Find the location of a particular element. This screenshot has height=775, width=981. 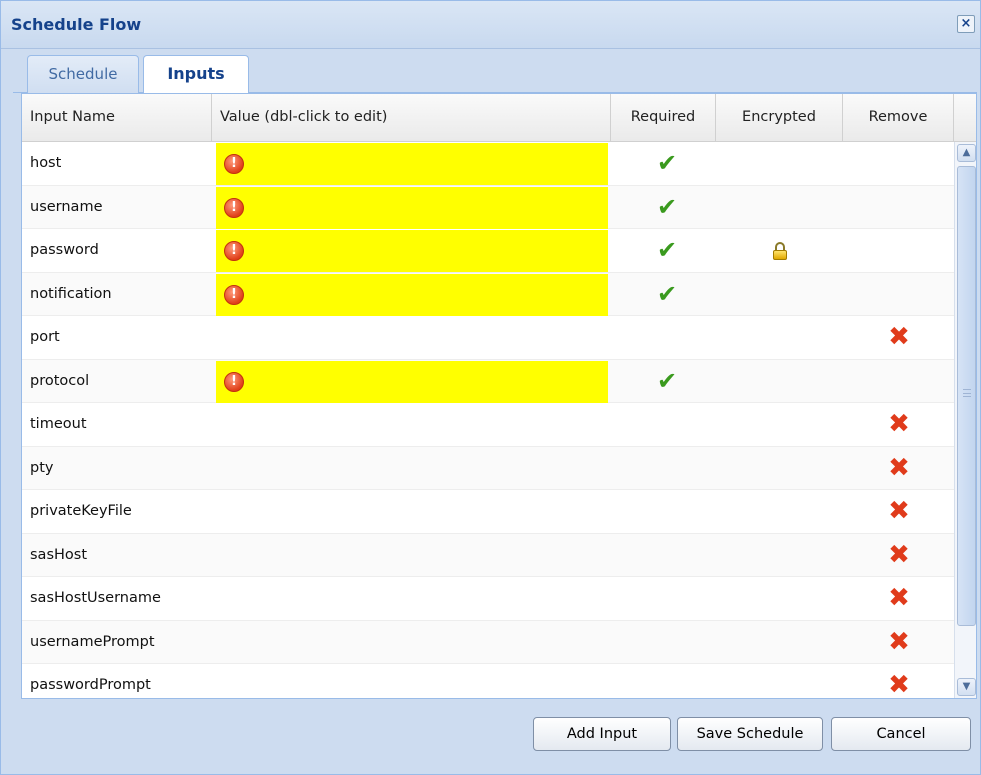

add-input-button: Add Input is located at coordinates (602, 734).